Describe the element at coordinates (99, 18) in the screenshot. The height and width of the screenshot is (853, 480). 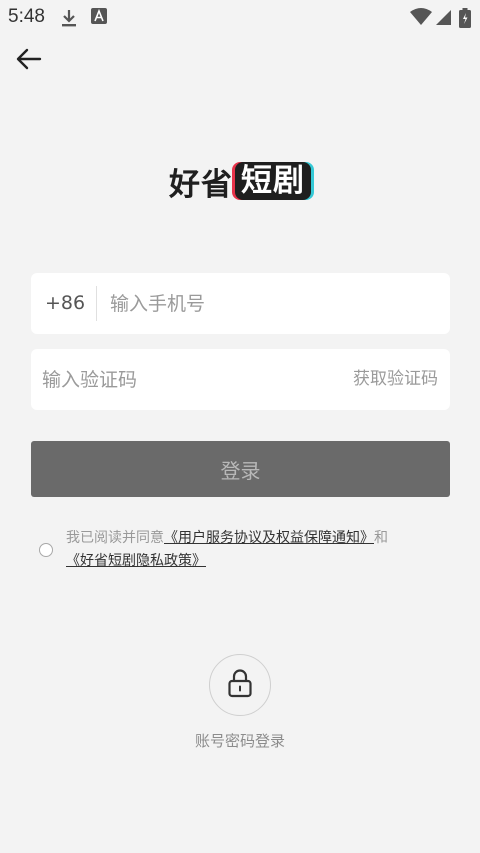
I see `font-badge-icon` at that location.